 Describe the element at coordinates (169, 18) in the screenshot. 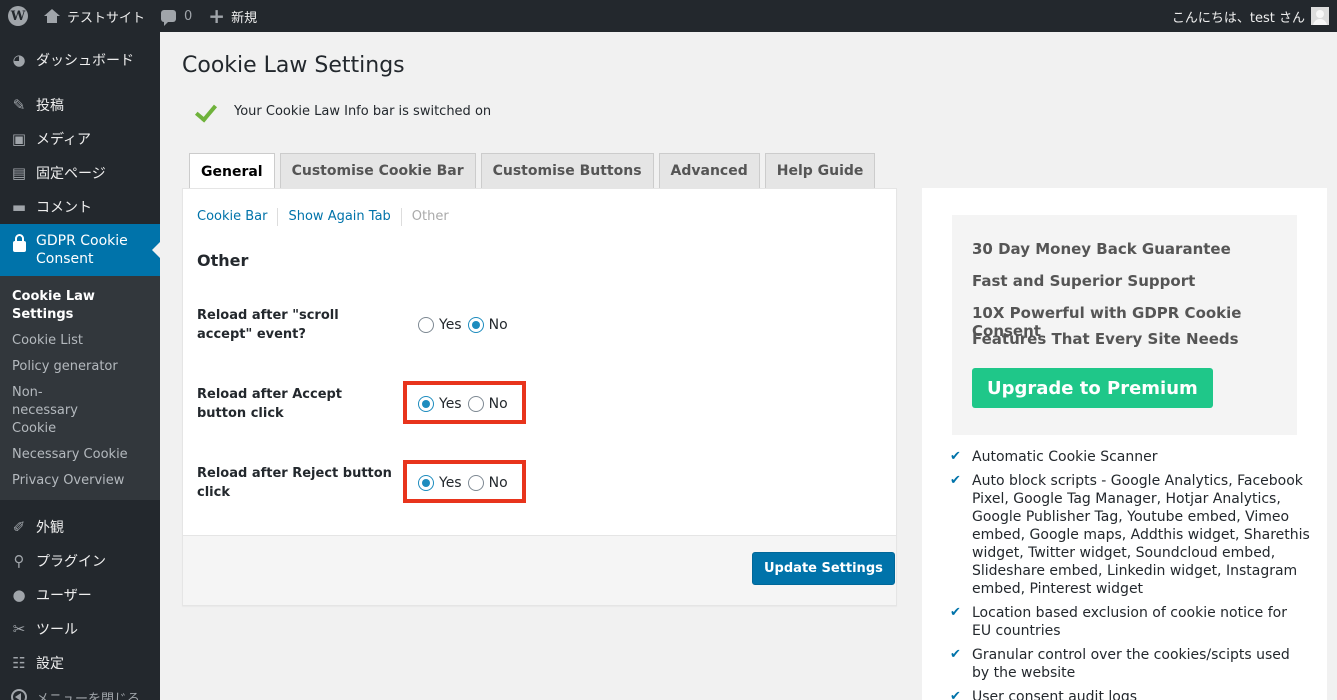

I see `comment-icon` at that location.